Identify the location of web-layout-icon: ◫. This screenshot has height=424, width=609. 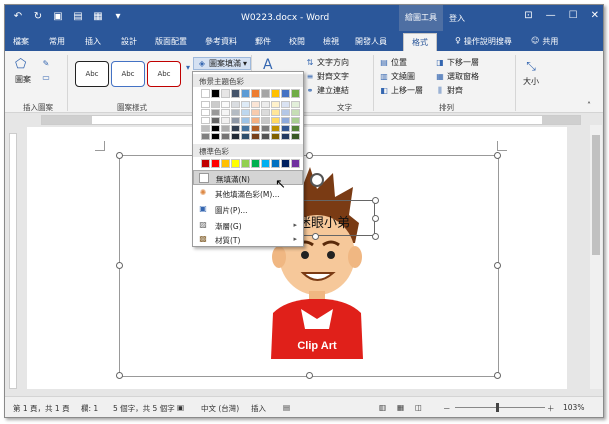
(418, 407).